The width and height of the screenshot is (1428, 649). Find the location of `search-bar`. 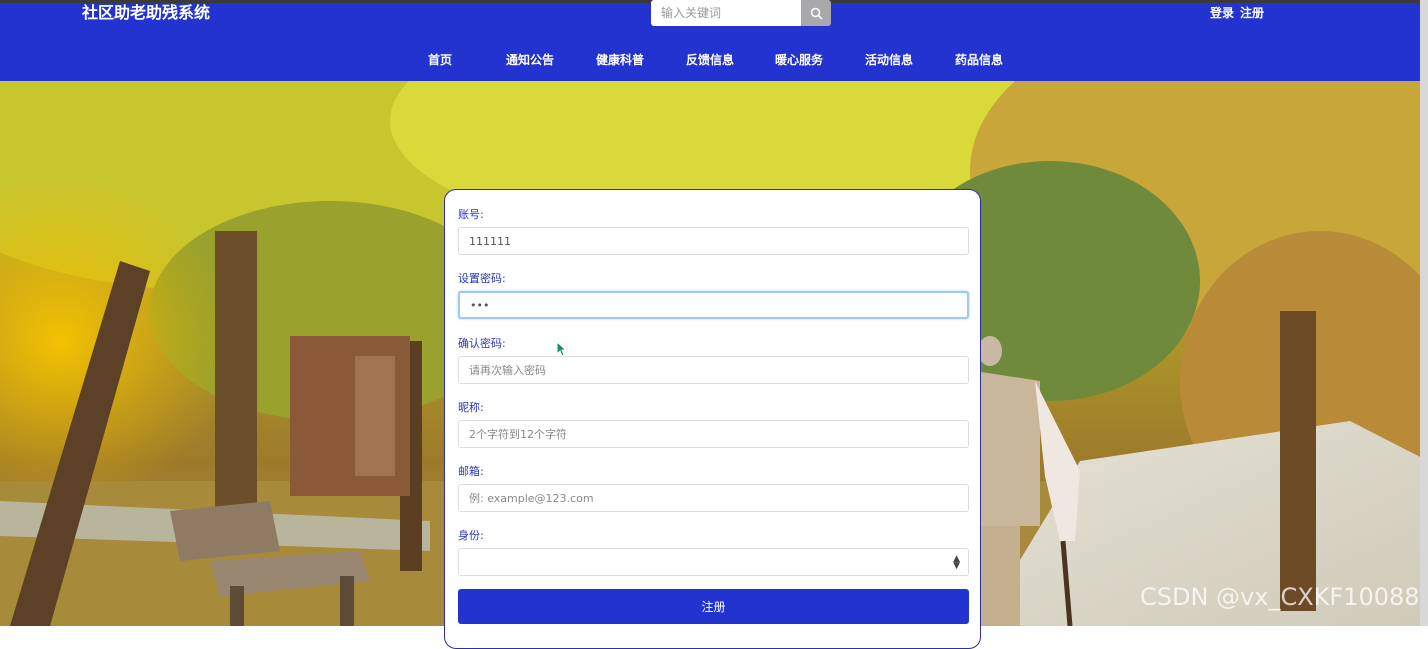

search-bar is located at coordinates (741, 13).